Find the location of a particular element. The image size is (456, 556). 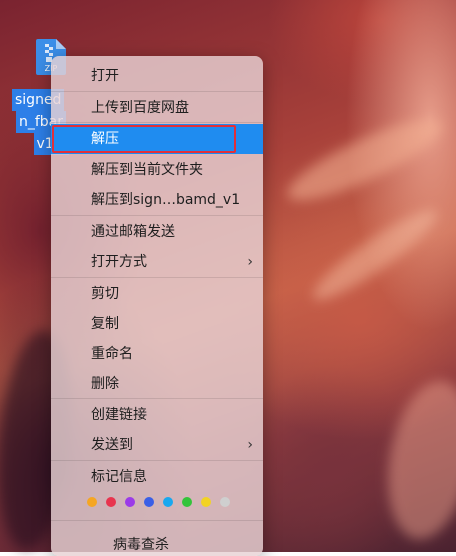

menu-item-label: 剪切 is located at coordinates (105, 294).